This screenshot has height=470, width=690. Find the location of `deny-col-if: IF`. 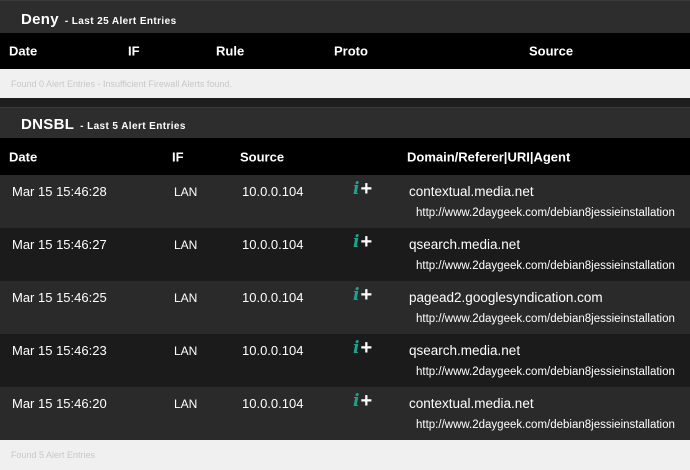

deny-col-if: IF is located at coordinates (134, 51).